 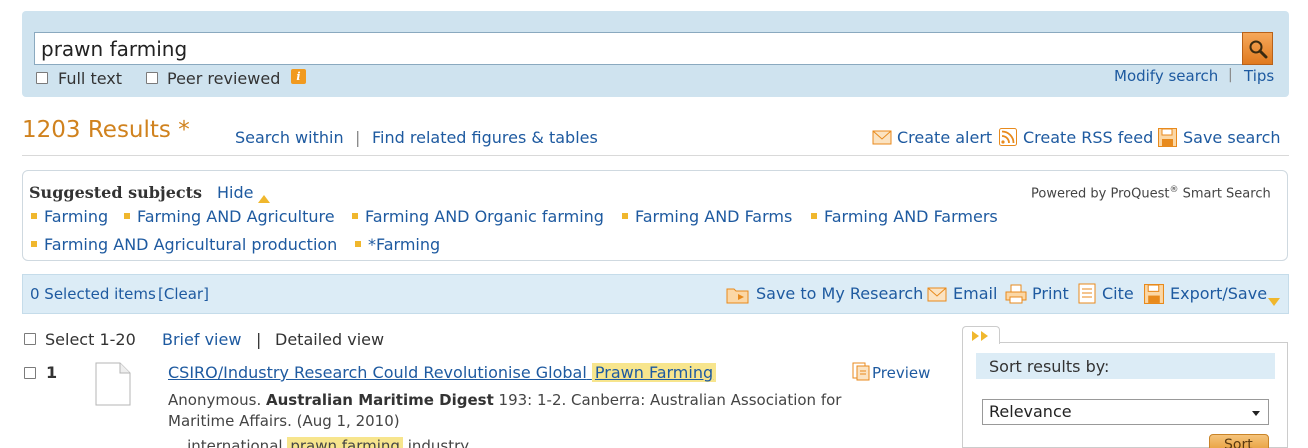 I want to click on search-icon, so click(x=1258, y=49).